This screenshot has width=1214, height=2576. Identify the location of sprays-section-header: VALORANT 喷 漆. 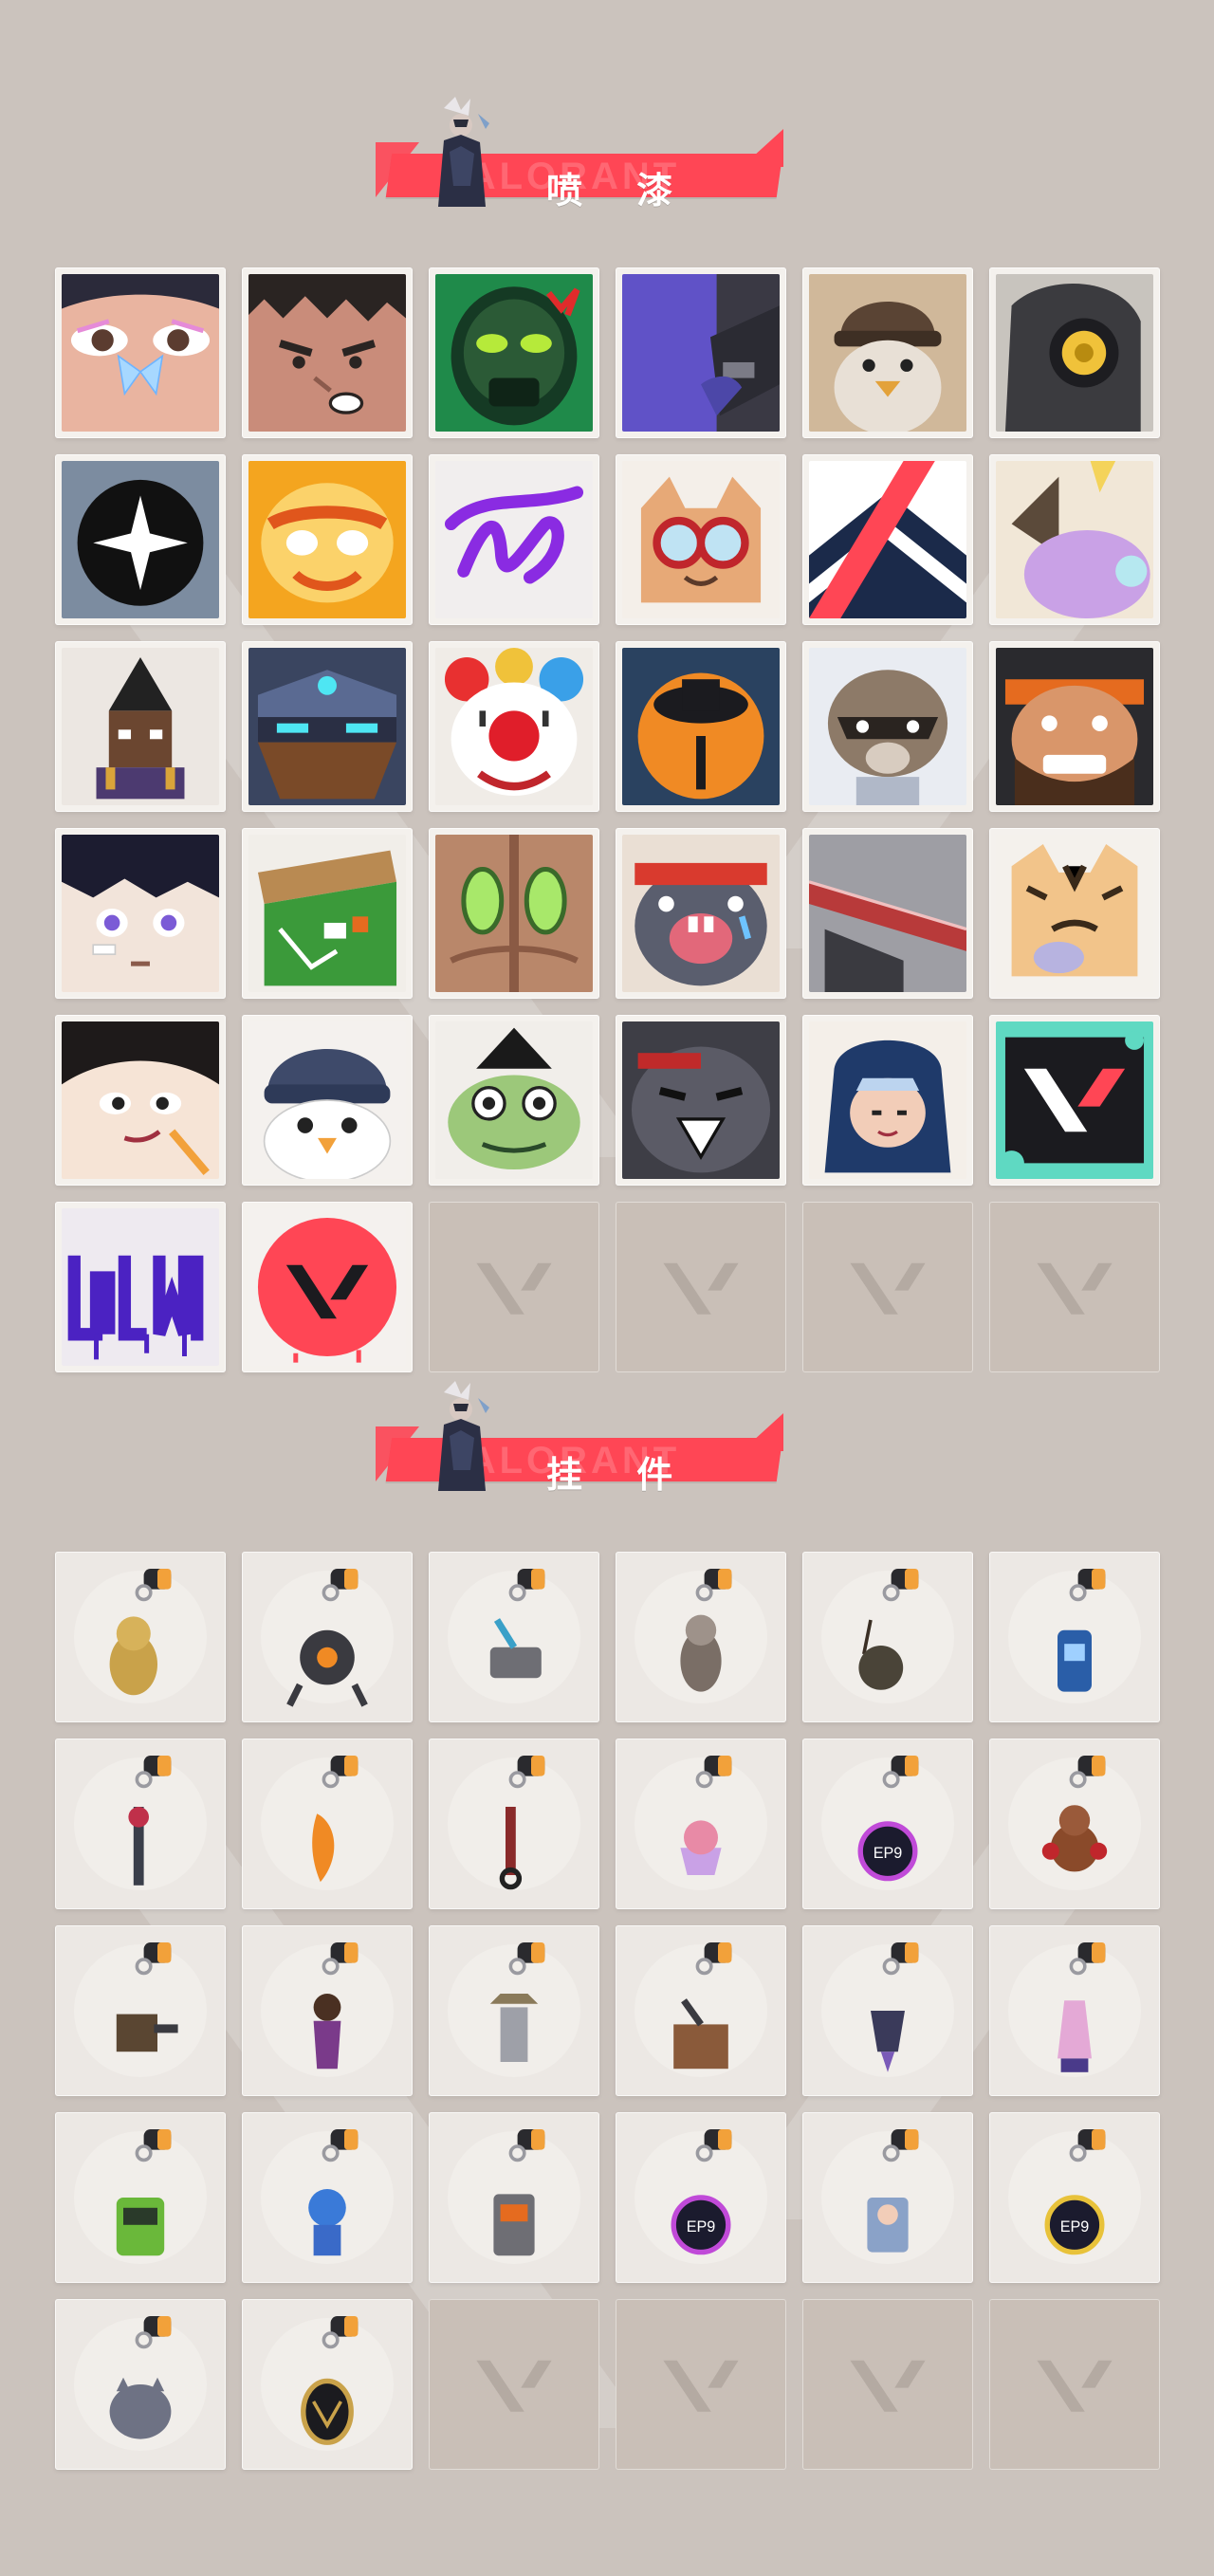
(598, 157).